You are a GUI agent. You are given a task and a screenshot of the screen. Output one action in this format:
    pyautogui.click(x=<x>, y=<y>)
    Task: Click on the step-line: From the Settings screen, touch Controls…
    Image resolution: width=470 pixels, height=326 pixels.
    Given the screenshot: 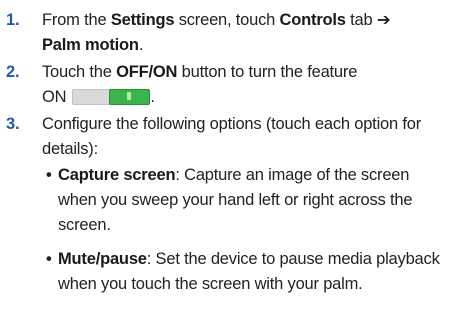 What is the action you would take?
    pyautogui.click(x=256, y=20)
    